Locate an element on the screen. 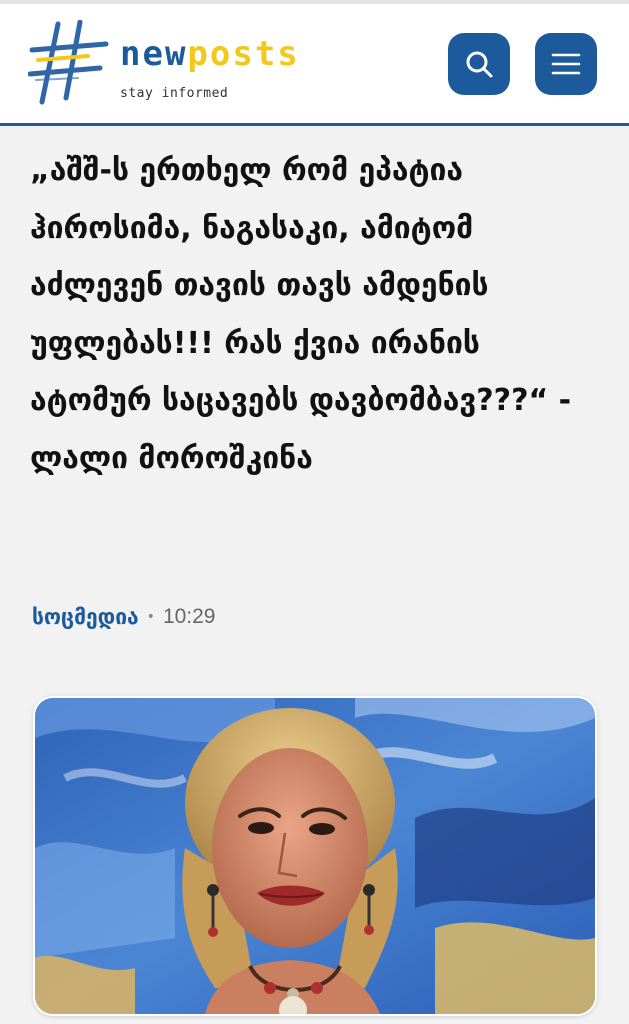  article-meta: სოცმედია • 10:29 is located at coordinates (124, 617).